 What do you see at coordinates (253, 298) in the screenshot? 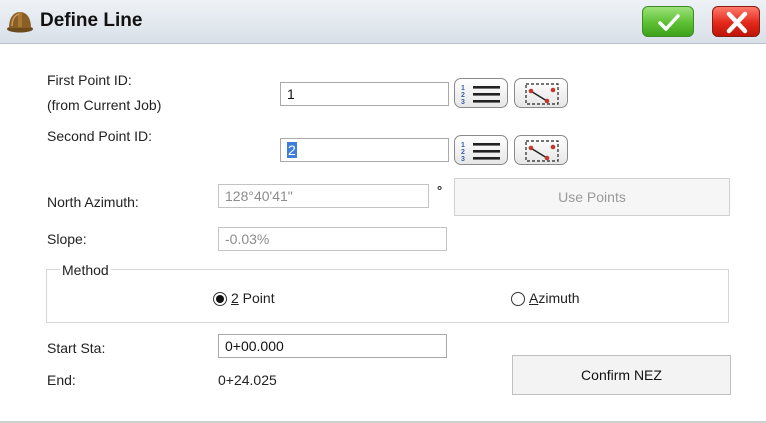
I see `radio-2-point-label: 2 Point` at bounding box center [253, 298].